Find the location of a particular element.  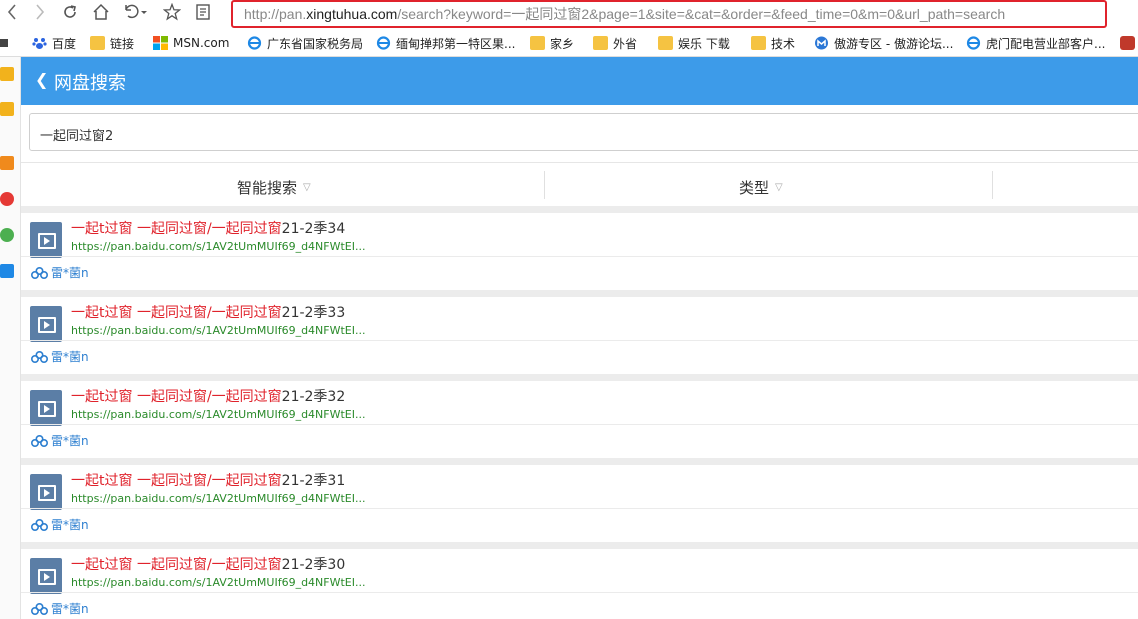

bookmark-label: 链接 is located at coordinates (122, 43).